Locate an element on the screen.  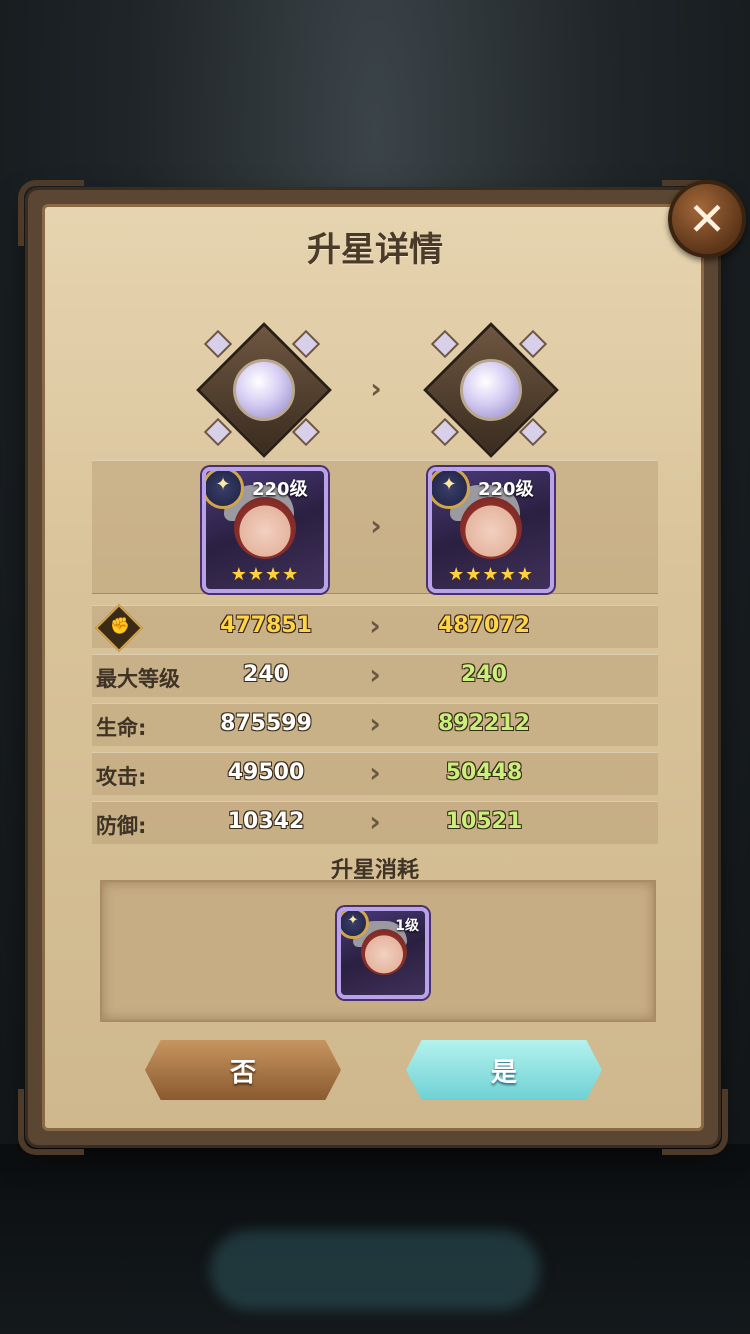
max-level-old: 240 is located at coordinates (266, 674).